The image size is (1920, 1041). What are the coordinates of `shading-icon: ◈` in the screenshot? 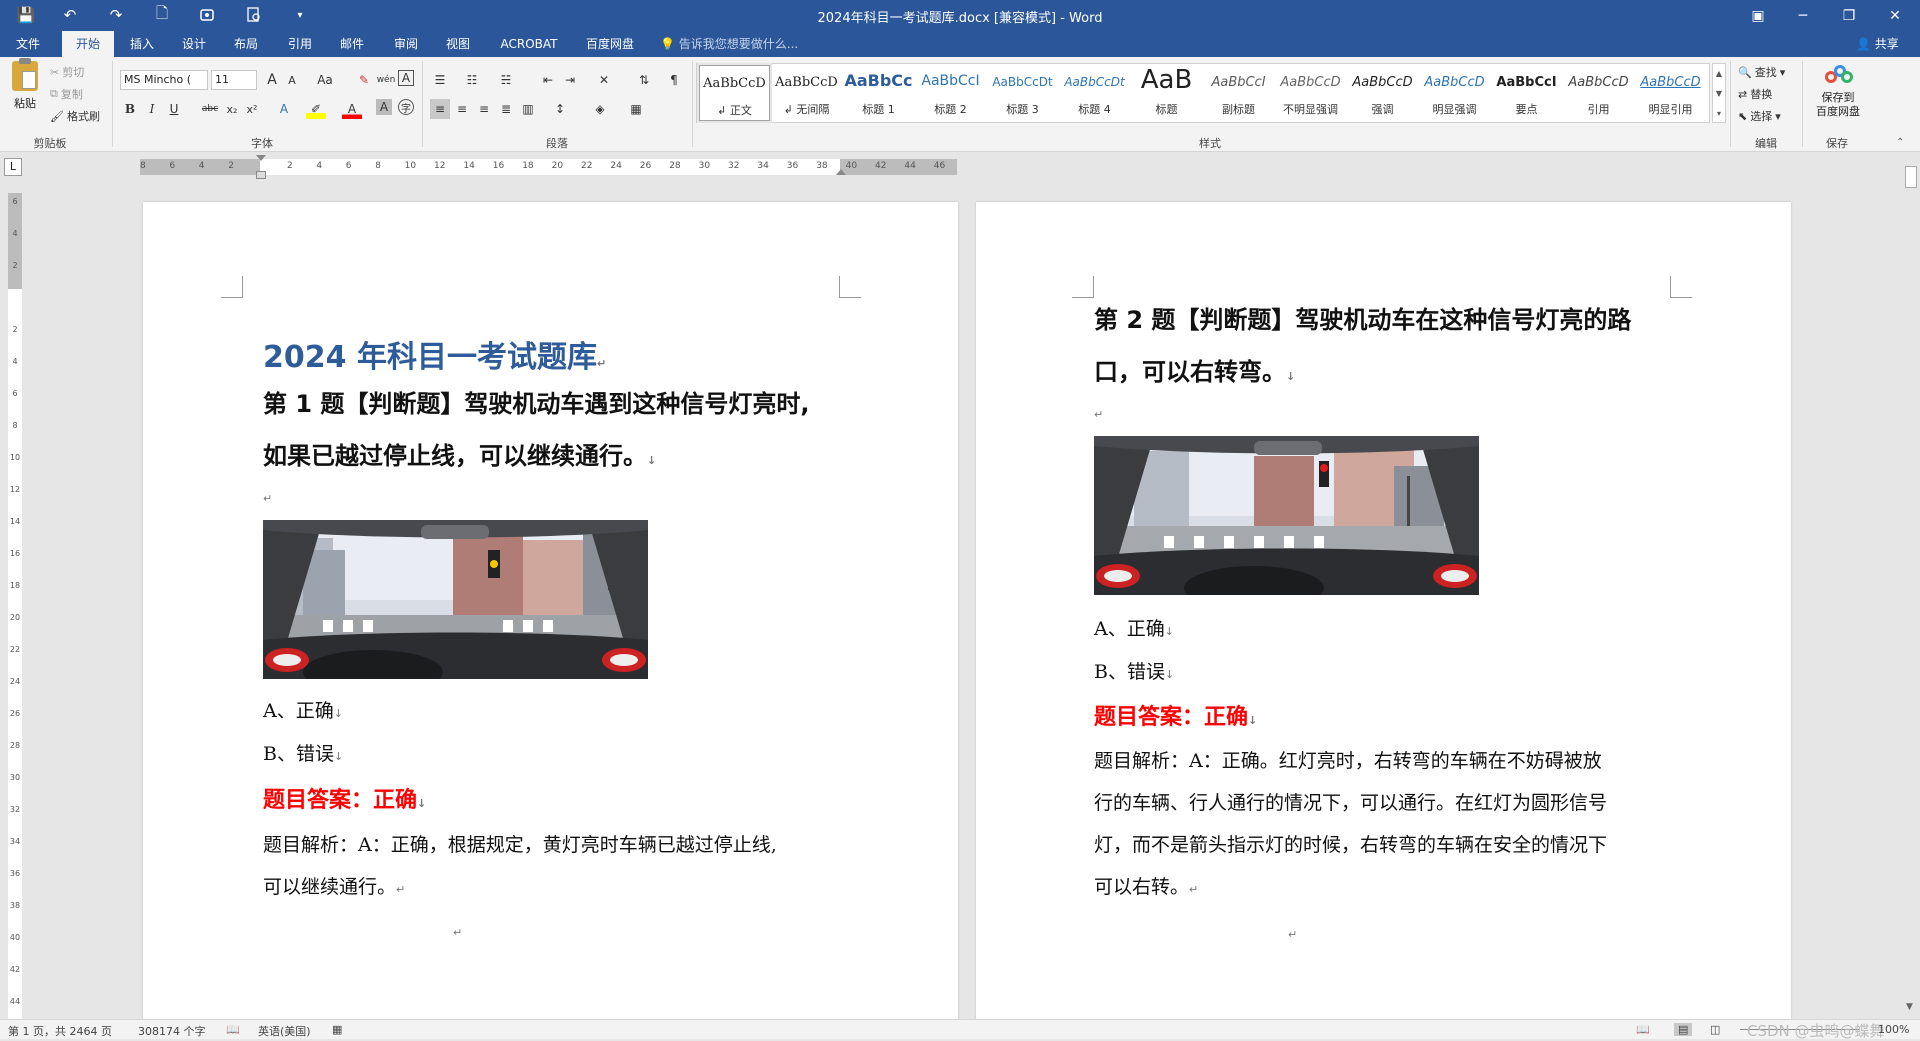 It's located at (600, 109).